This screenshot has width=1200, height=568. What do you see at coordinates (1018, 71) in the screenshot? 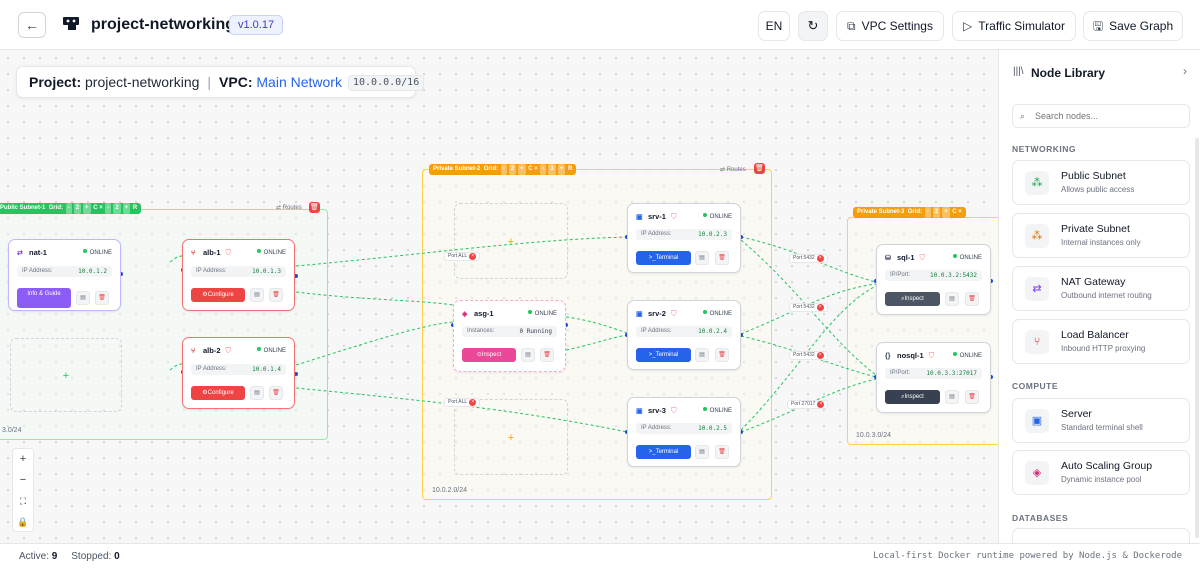
I see `library-icon: |||\` at bounding box center [1018, 71].